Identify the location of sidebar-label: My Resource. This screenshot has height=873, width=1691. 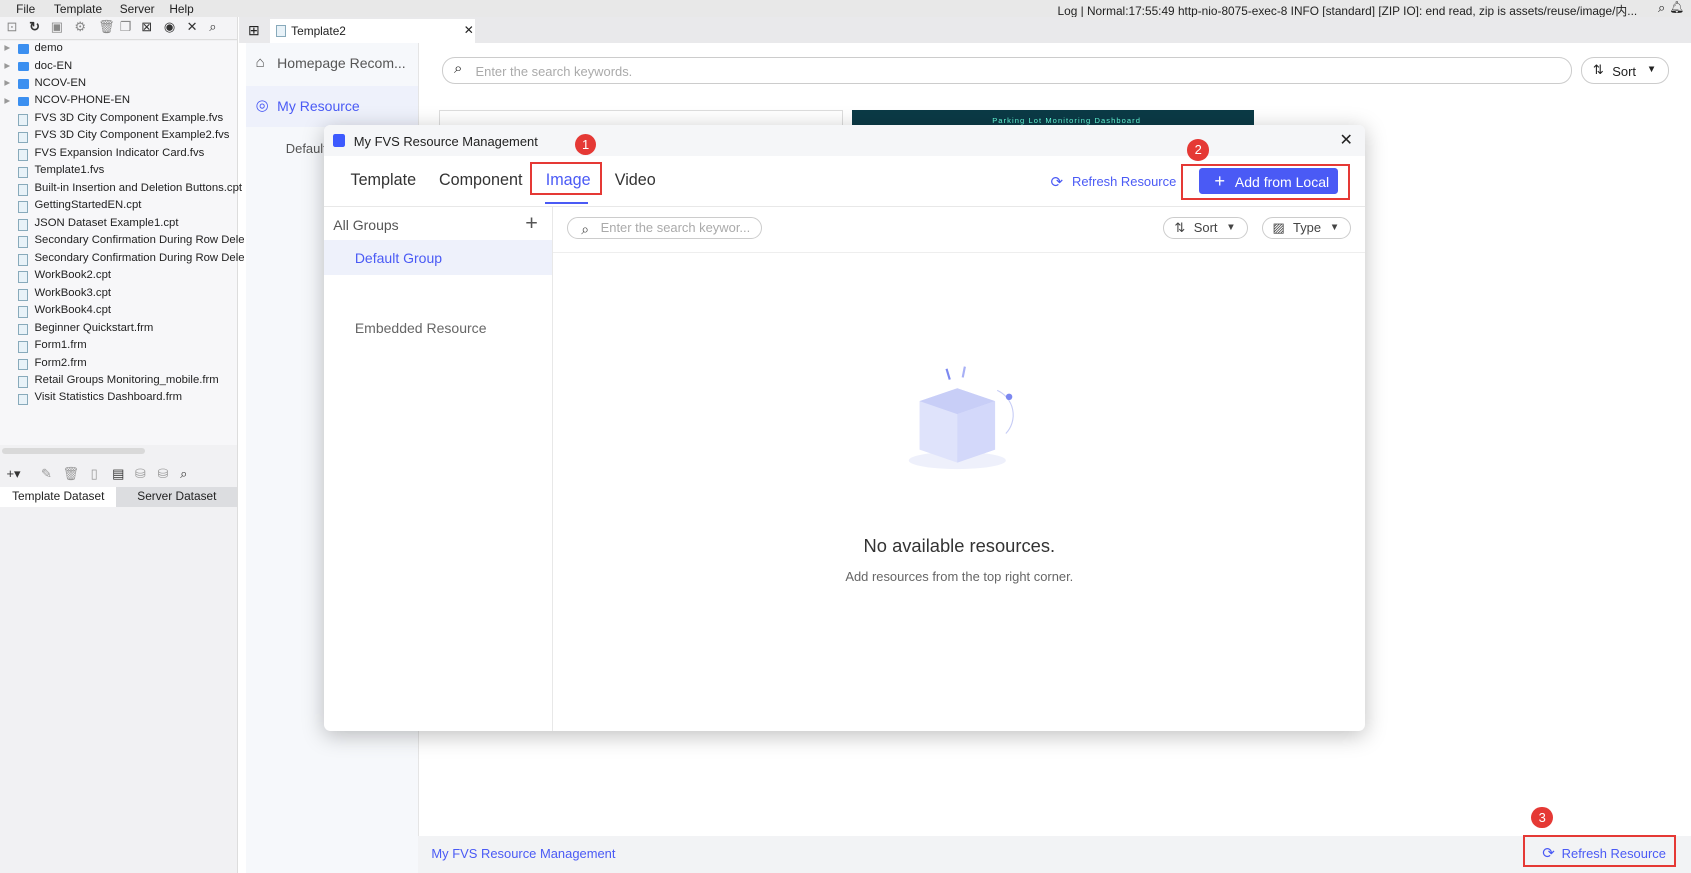
(318, 106).